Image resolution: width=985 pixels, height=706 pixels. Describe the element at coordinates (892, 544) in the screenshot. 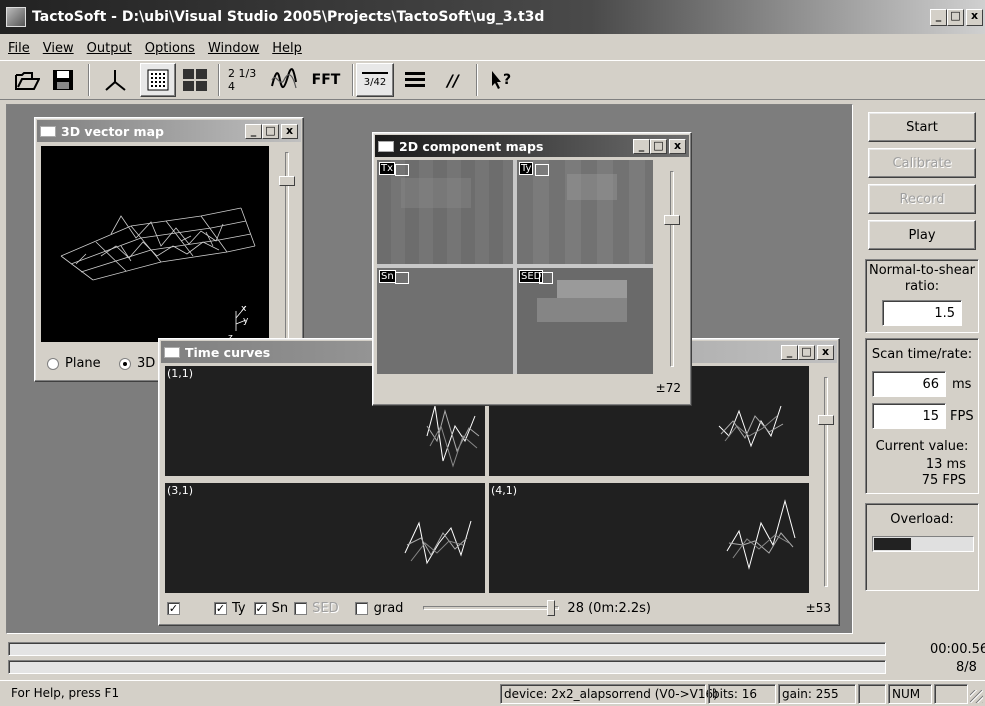

I see `overload-meter-fill` at that location.